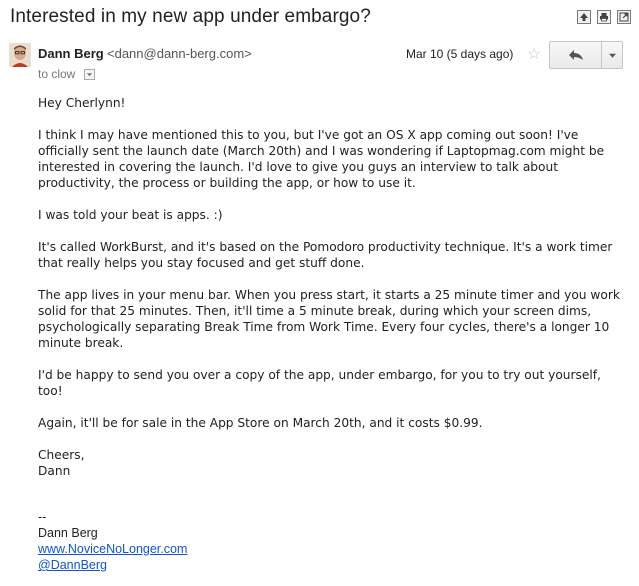  I want to click on star-icon: ☆, so click(534, 54).